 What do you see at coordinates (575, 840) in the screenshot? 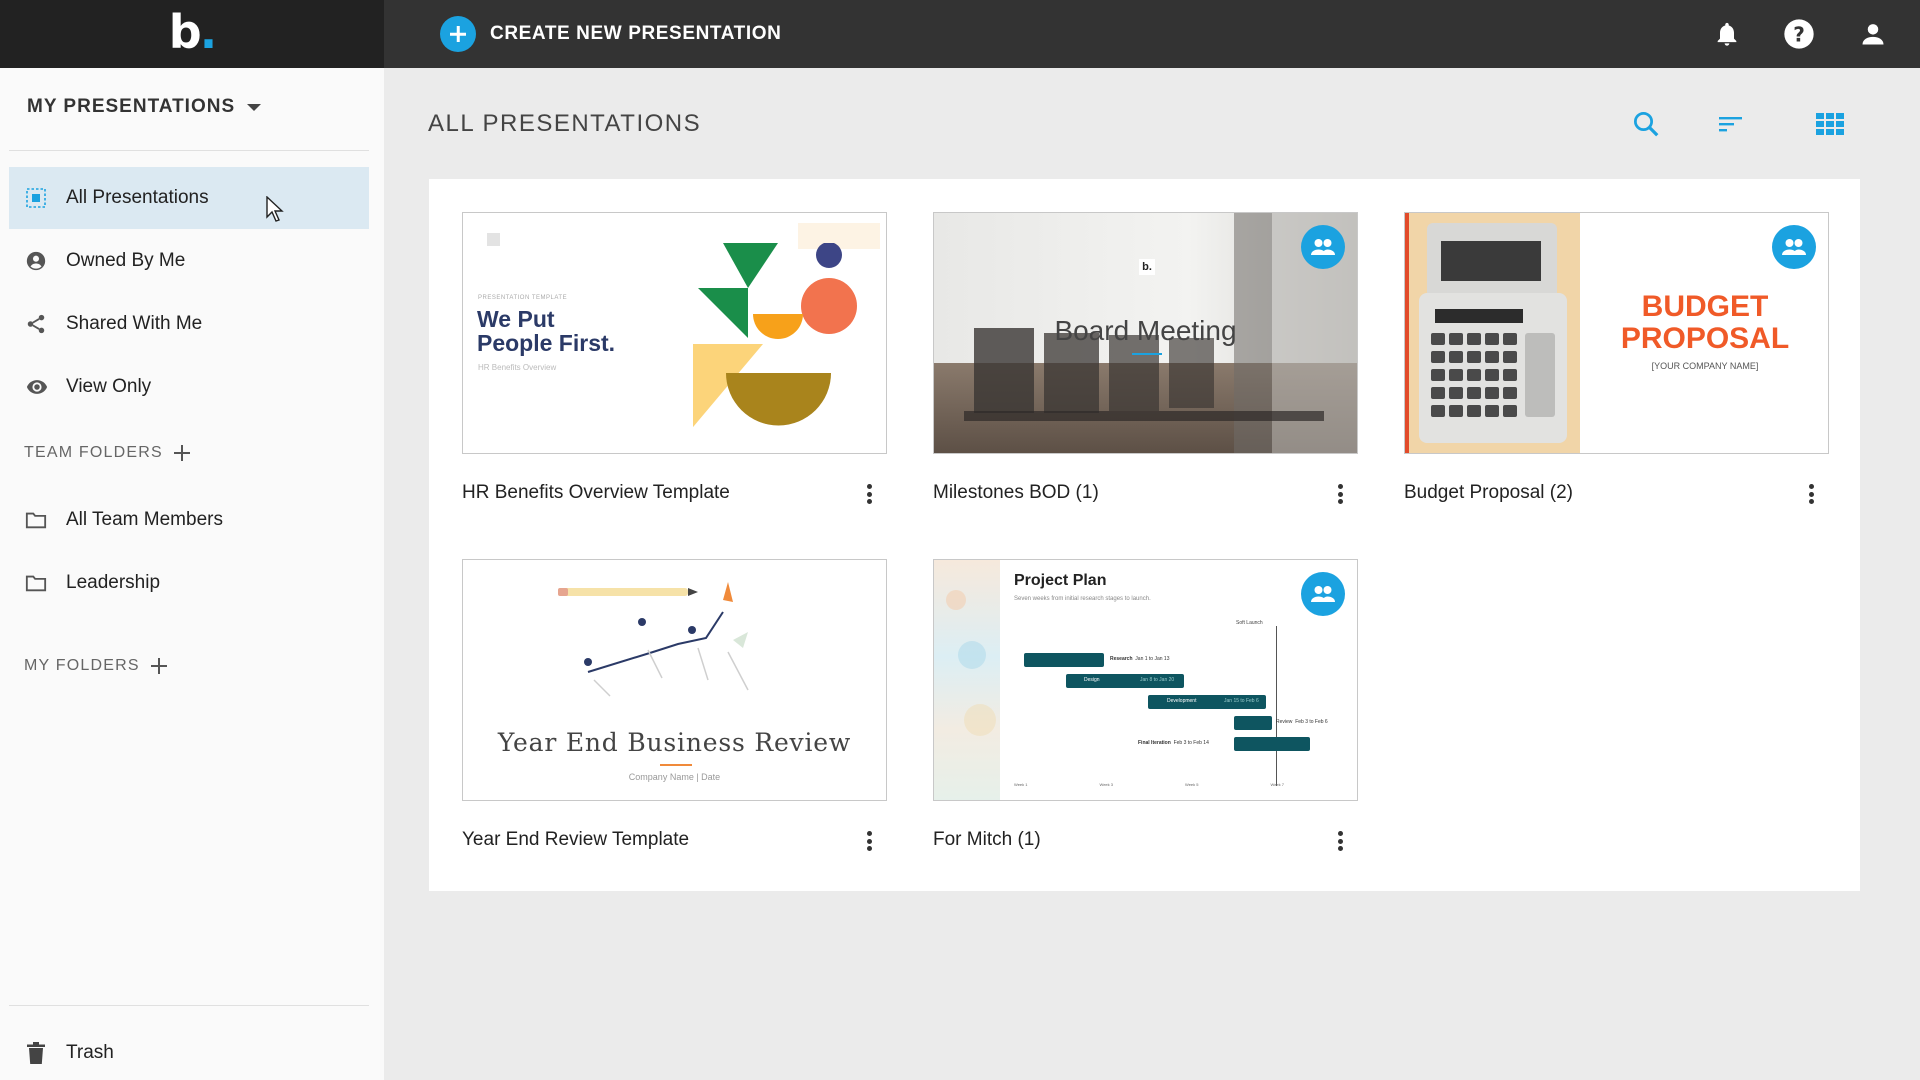
I see `presentation-title: Year End Review Template` at bounding box center [575, 840].